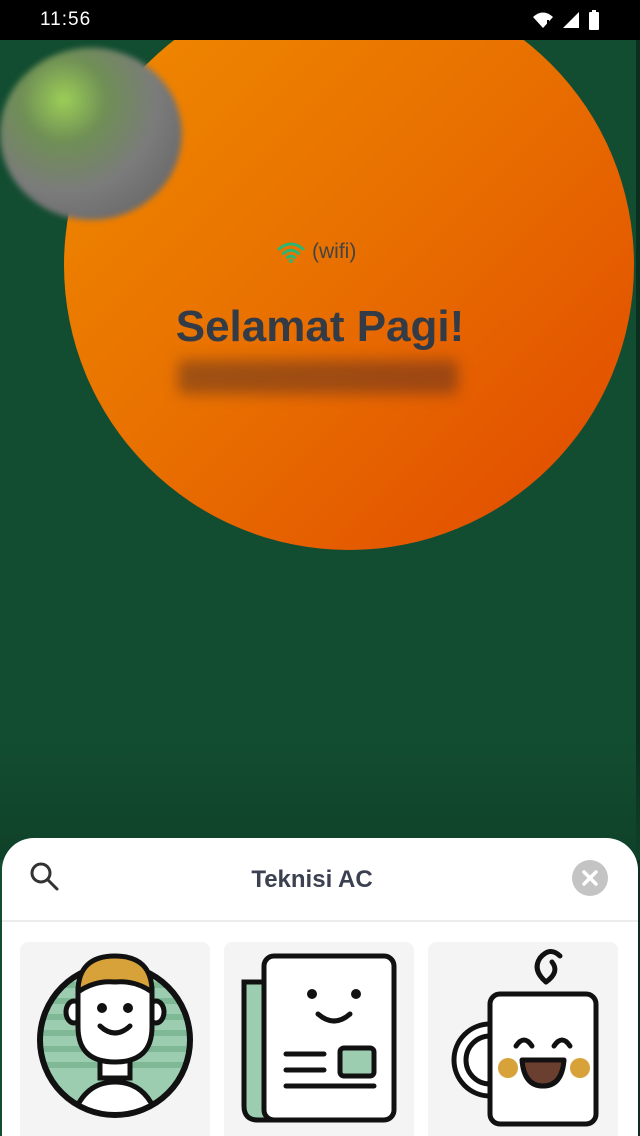 The width and height of the screenshot is (640, 1136). I want to click on clear-search-button, so click(590, 878).